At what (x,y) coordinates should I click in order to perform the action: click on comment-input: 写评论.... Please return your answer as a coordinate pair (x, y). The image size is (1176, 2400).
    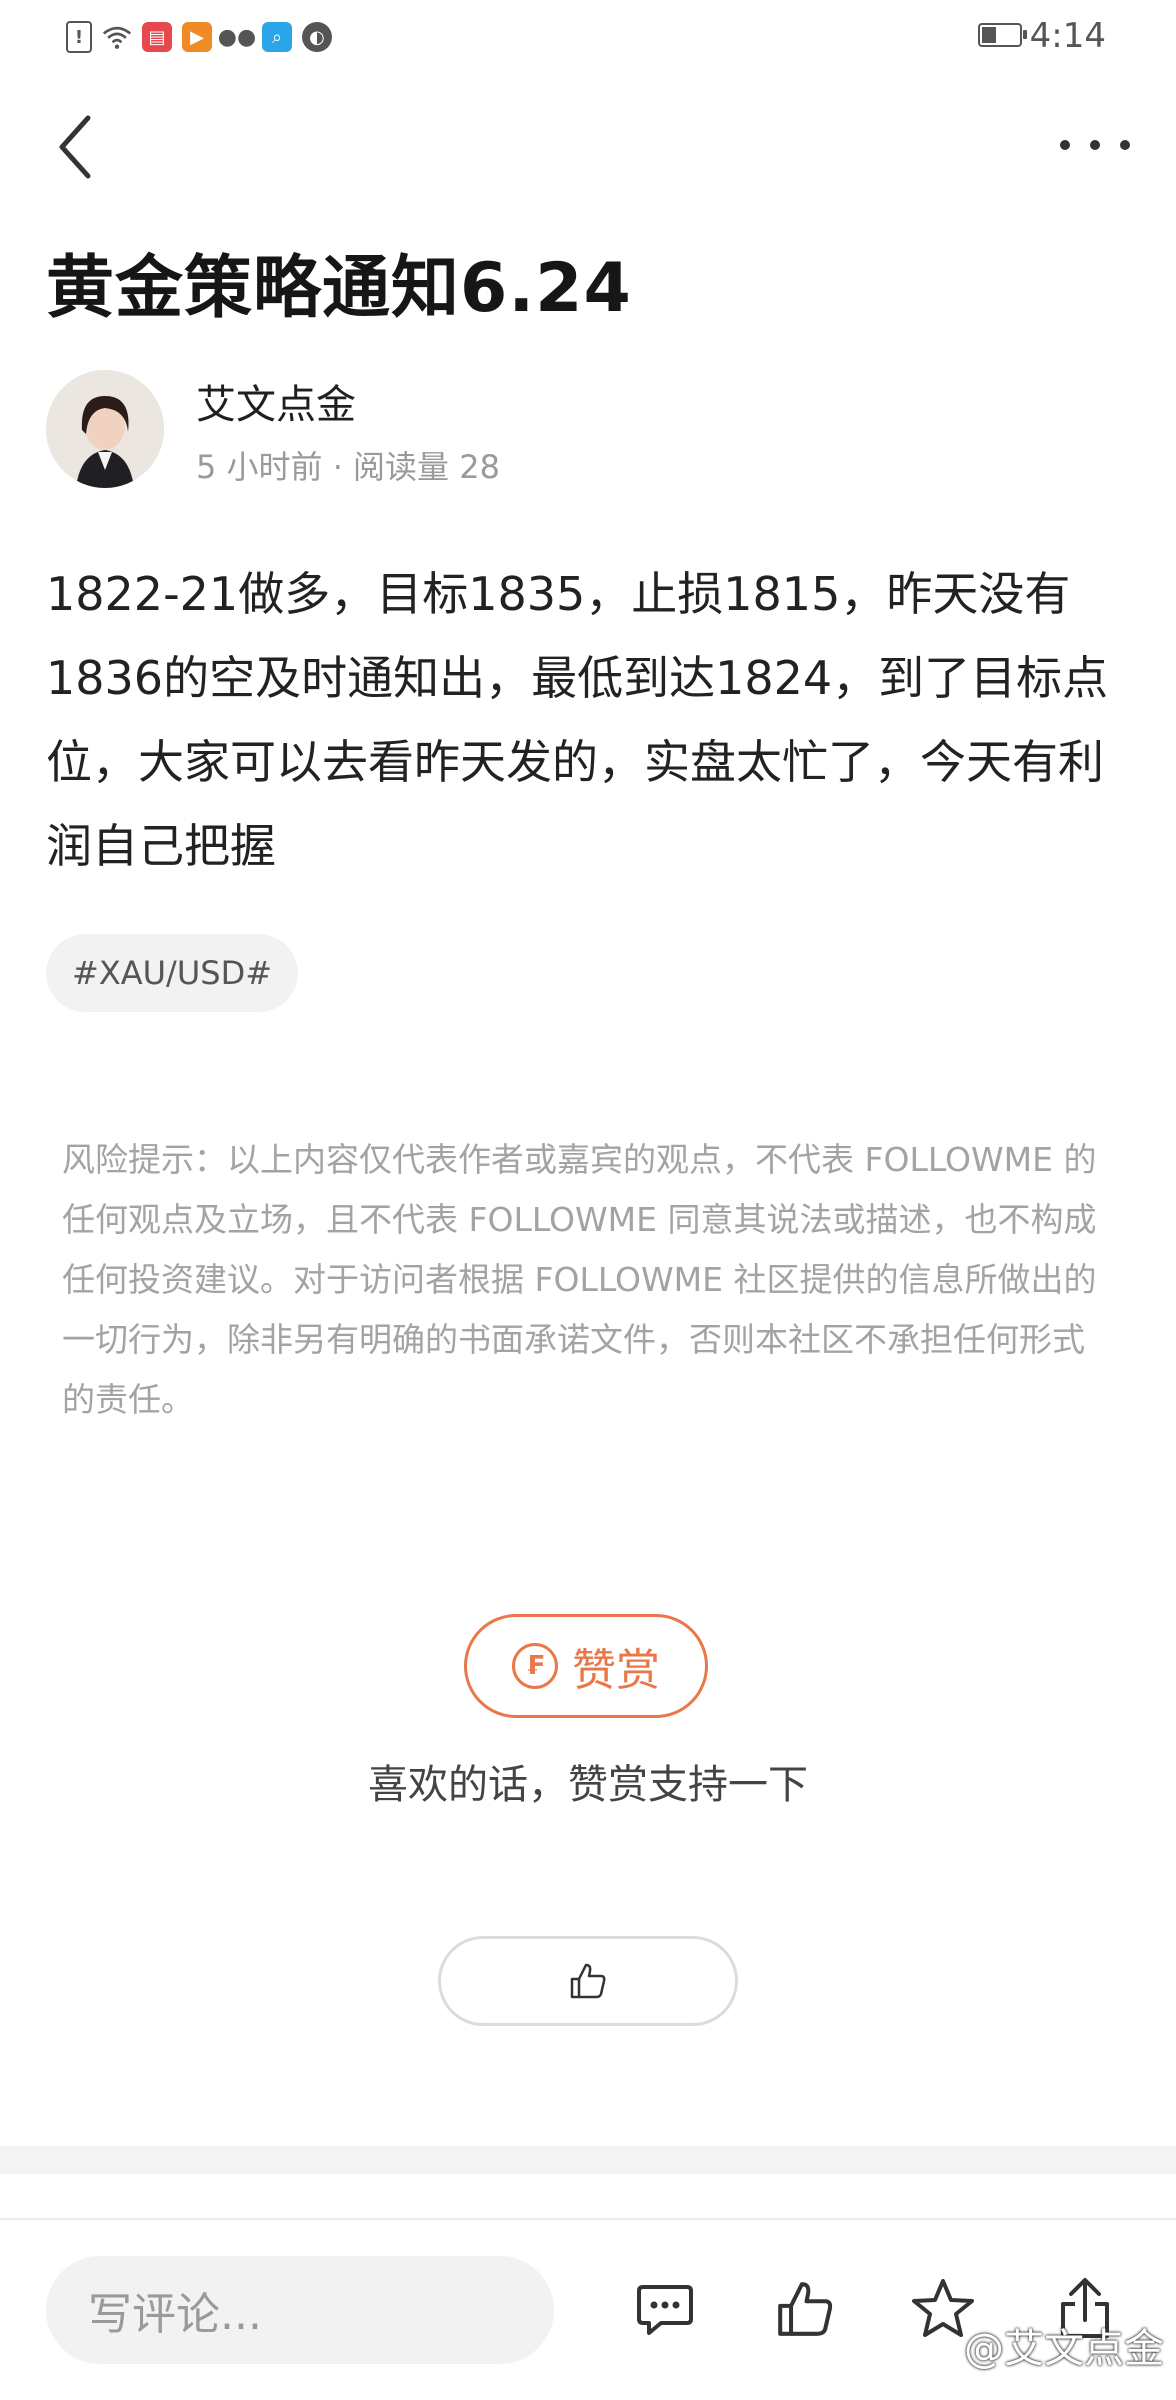
    Looking at the image, I should click on (300, 2310).